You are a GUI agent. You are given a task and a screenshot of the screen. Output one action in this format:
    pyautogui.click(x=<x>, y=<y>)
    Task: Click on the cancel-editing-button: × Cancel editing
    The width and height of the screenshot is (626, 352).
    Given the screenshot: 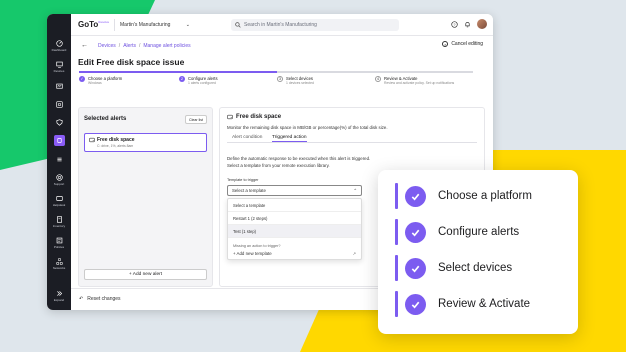 What is the action you would take?
    pyautogui.click(x=462, y=44)
    